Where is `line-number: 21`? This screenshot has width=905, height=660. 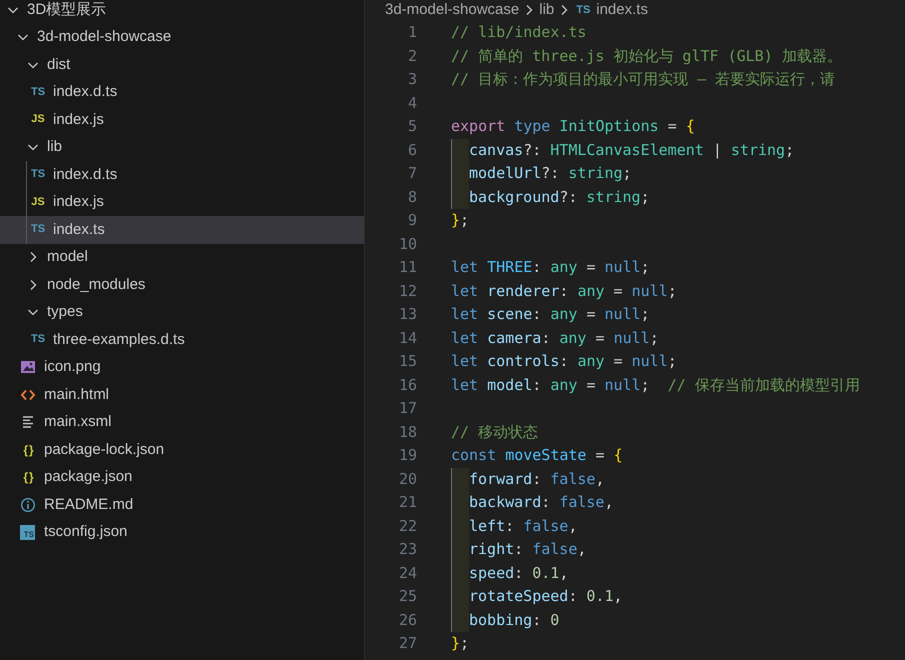
line-number: 21 is located at coordinates (407, 502).